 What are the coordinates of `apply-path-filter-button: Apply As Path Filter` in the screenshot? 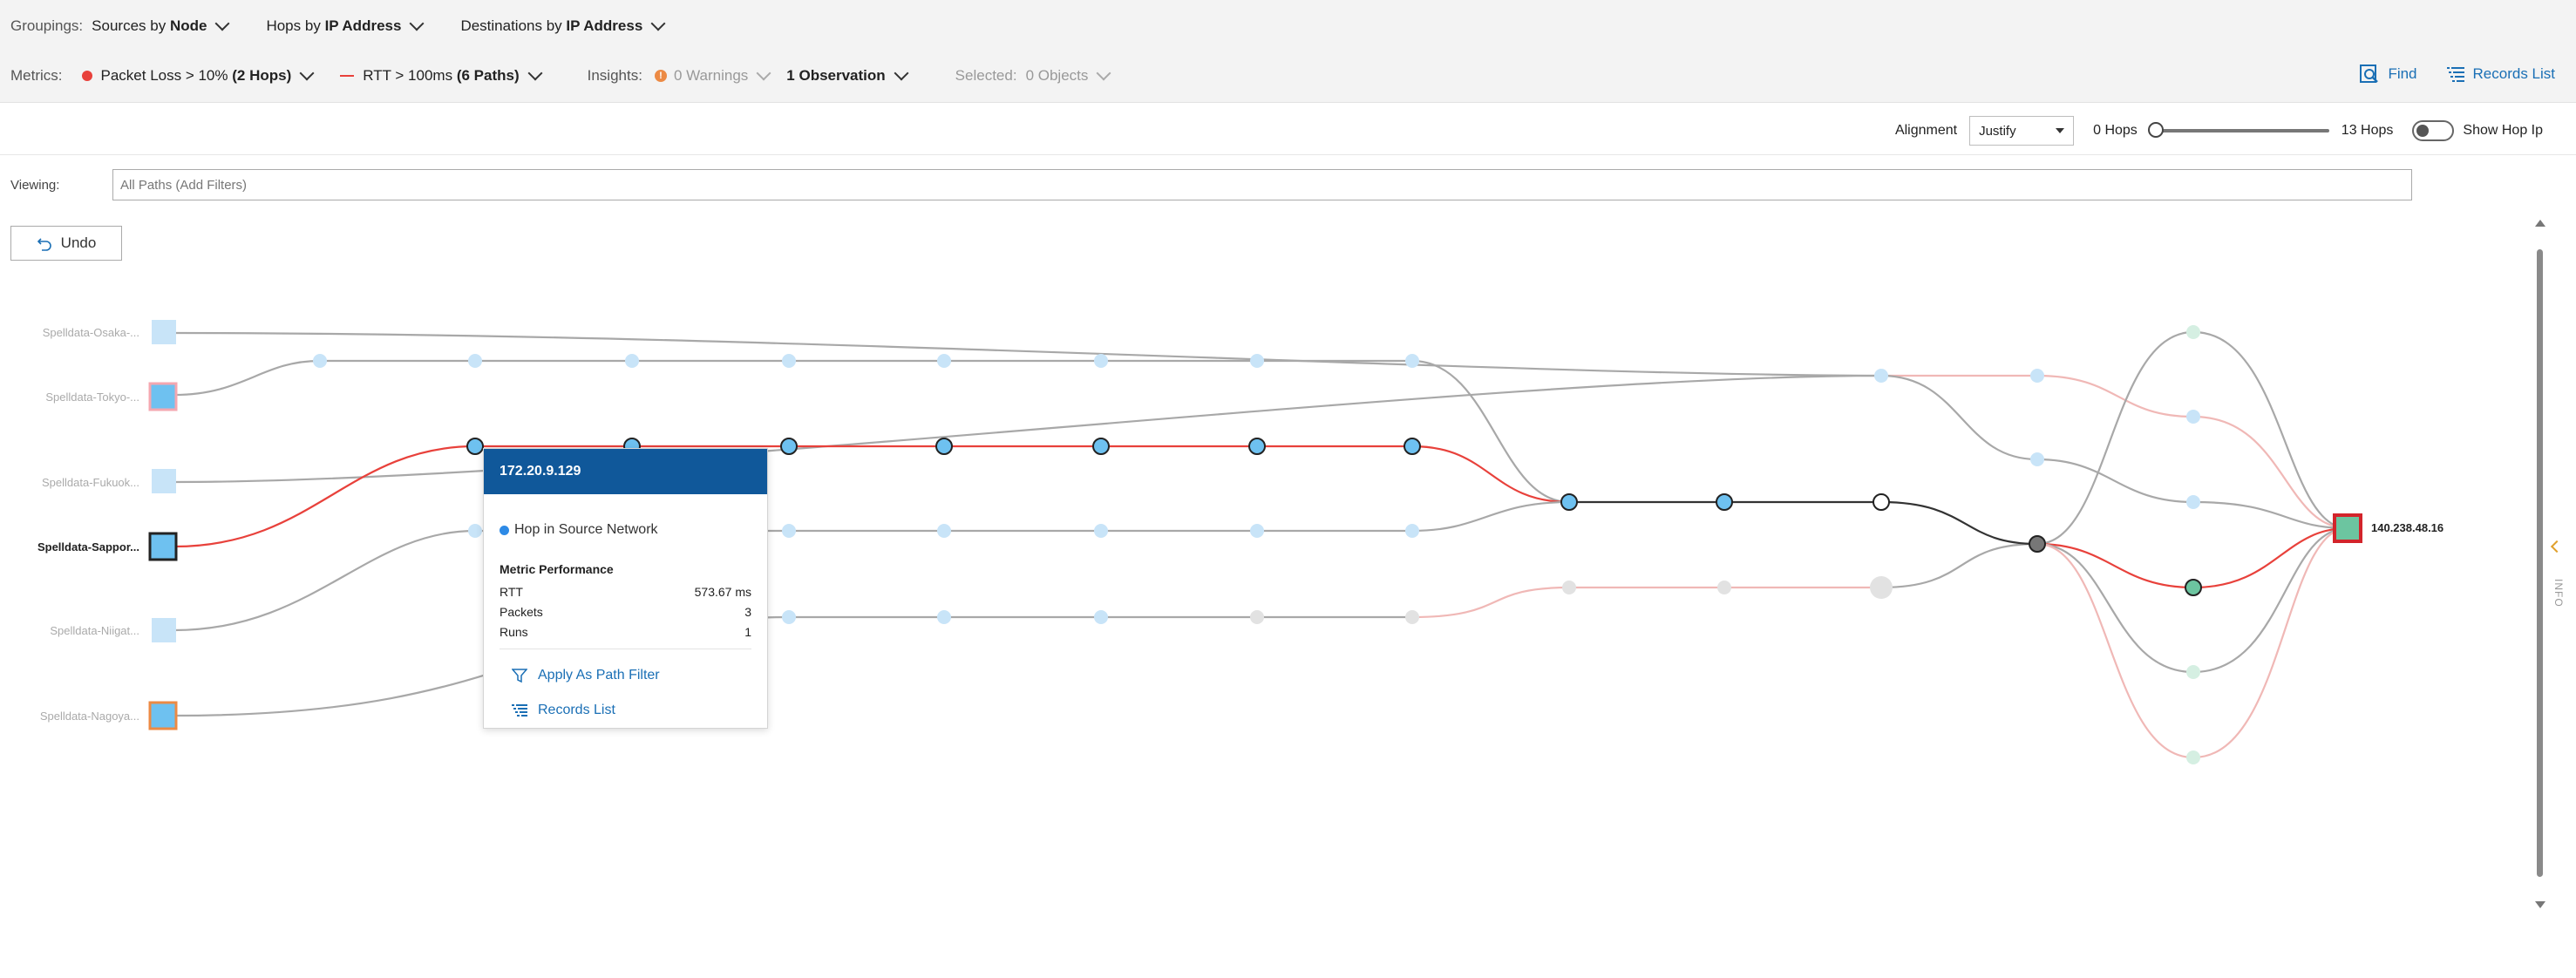 It's located at (639, 675).